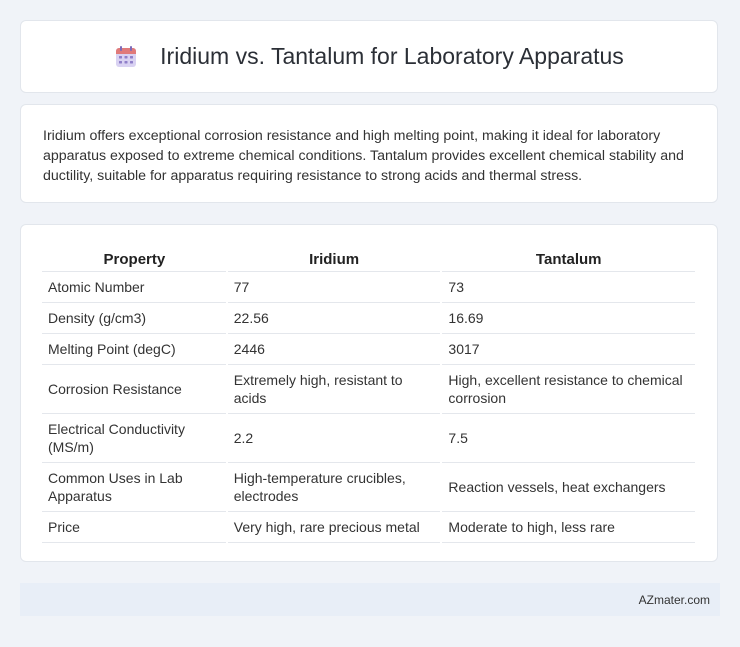  I want to click on table-row: Melting Point (degC) 2446 3017, so click(369, 349).